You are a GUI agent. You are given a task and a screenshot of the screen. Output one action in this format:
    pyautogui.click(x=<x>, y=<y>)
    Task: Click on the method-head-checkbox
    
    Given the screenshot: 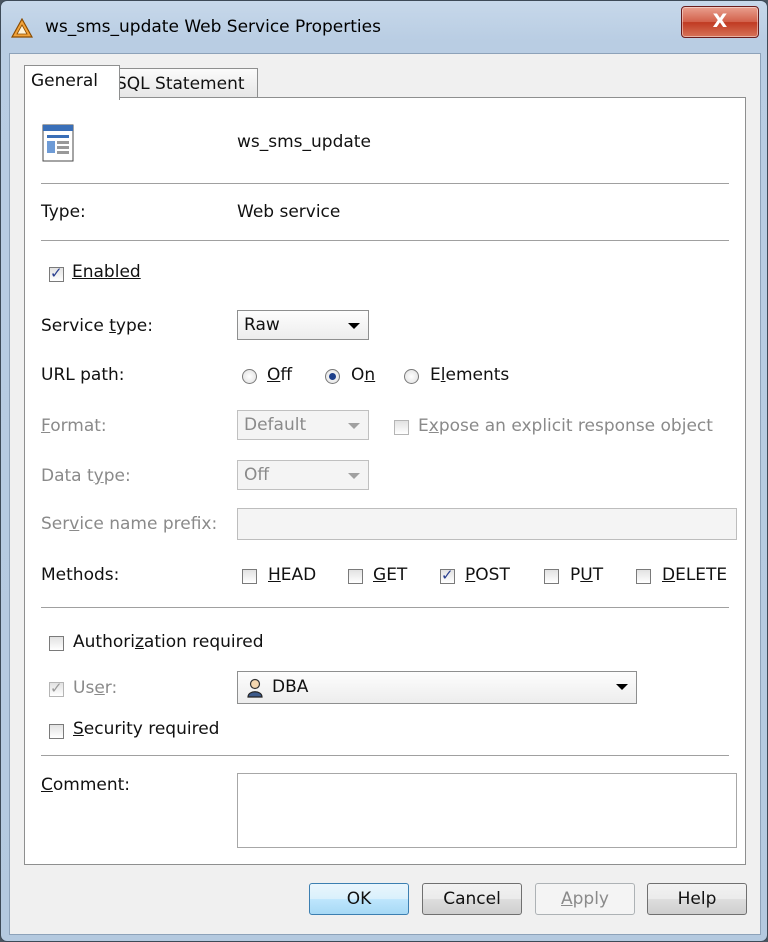 What is the action you would take?
    pyautogui.click(x=249, y=576)
    